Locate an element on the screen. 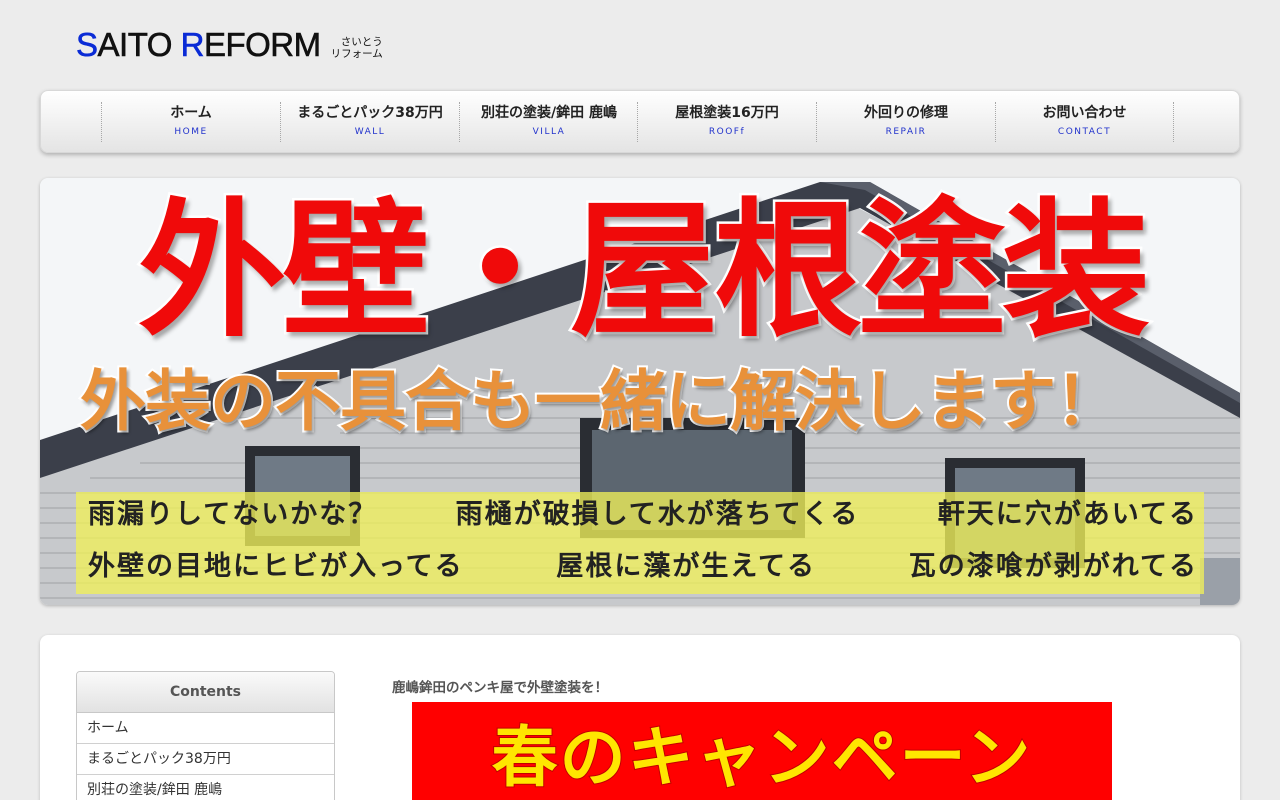 The width and height of the screenshot is (1280, 800). sidebar-contents: Contents ホーム まるごとパック38万円 別荘の塗装/鉾田 鹿嶋 is located at coordinates (205, 735).